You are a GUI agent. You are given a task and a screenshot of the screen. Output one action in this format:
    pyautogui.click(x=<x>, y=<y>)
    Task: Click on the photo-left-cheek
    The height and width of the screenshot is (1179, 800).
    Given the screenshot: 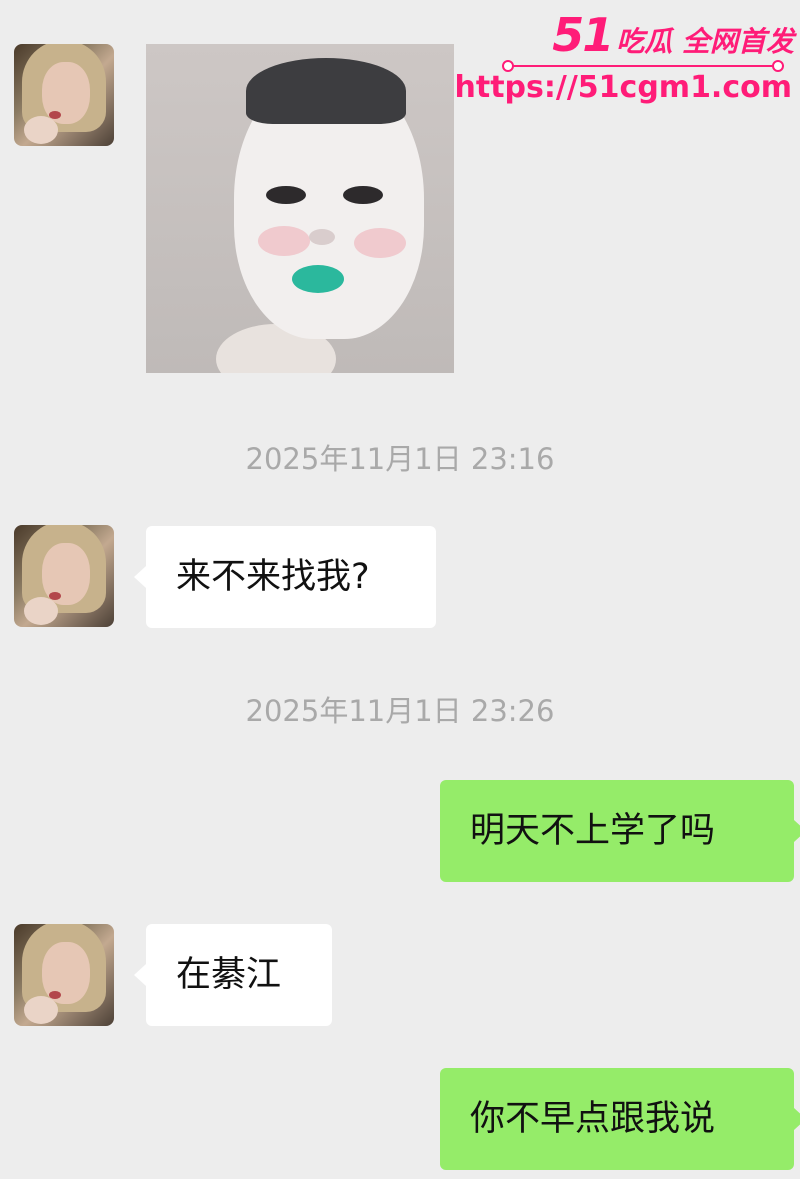 What is the action you would take?
    pyautogui.click(x=284, y=241)
    